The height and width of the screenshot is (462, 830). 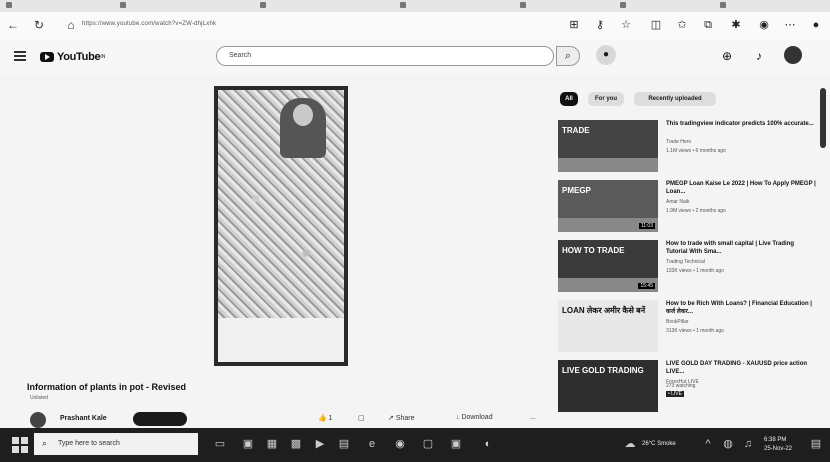 What do you see at coordinates (678, 142) in the screenshot?
I see `recommendation-channel: Trade Hero` at bounding box center [678, 142].